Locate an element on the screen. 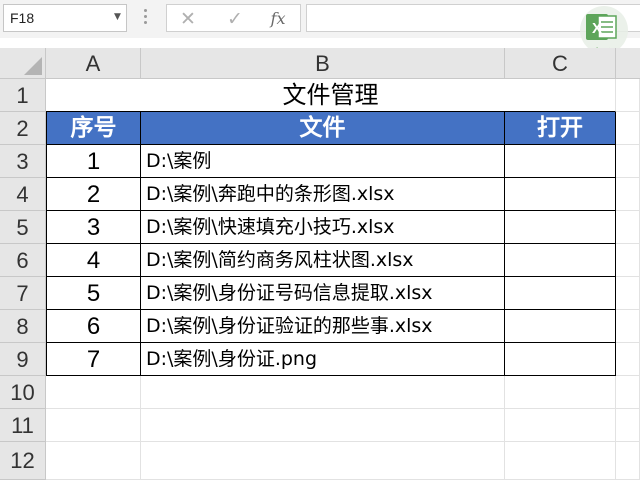 The image size is (640, 480). column-header-a: A is located at coordinates (93, 63).